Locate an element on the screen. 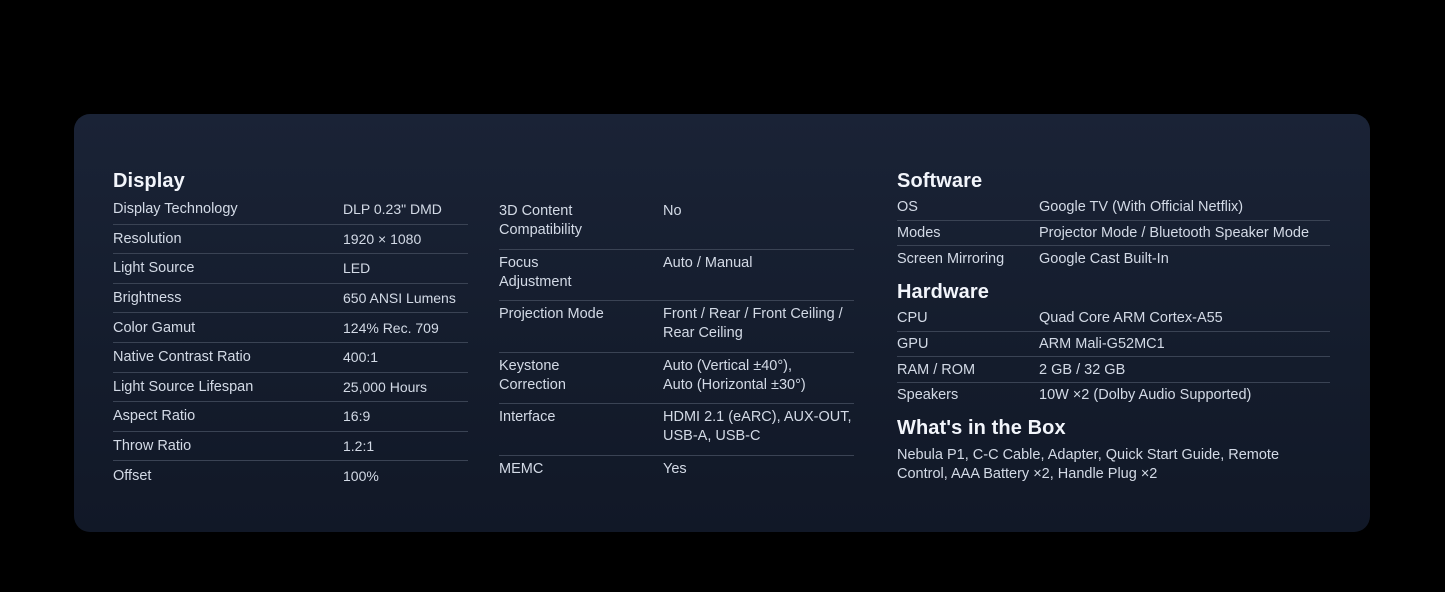  spec-row: 3D Content Compatibility No is located at coordinates (676, 224).